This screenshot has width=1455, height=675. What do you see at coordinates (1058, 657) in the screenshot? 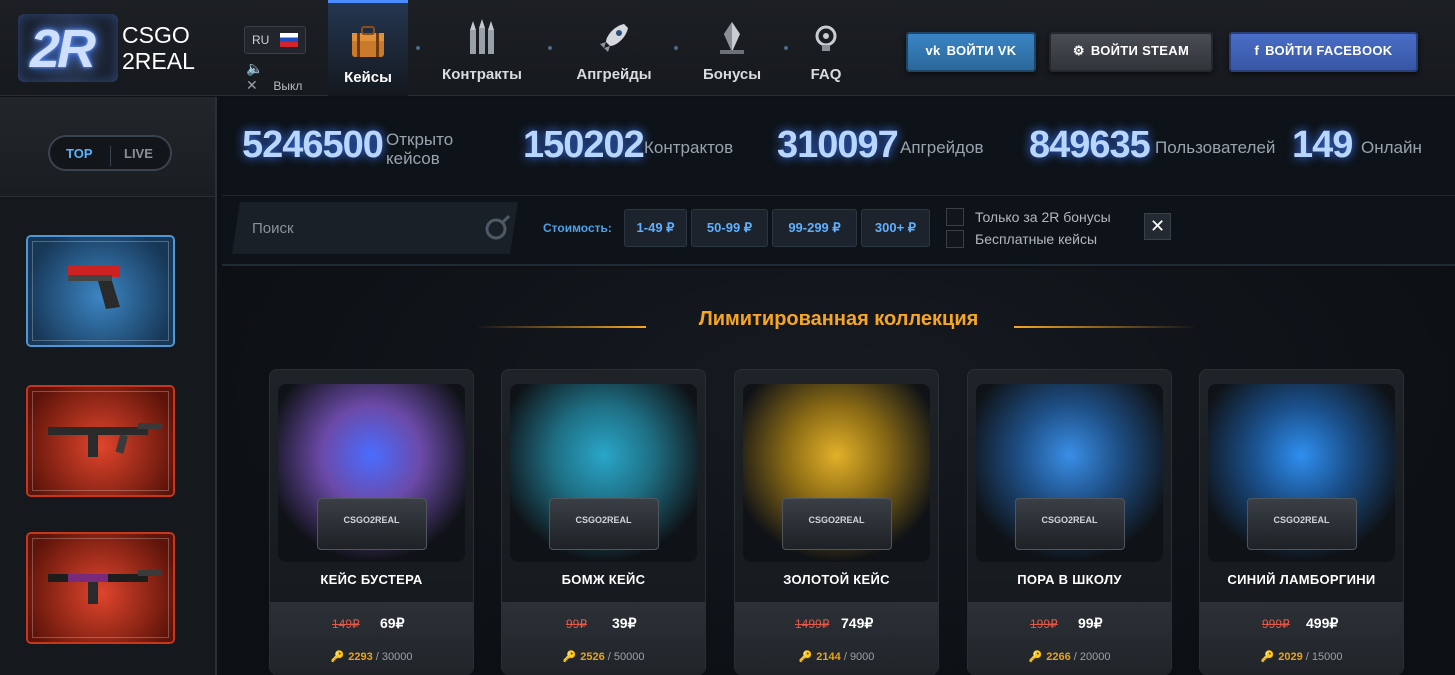
I see `case-sold-count: 2266` at bounding box center [1058, 657].